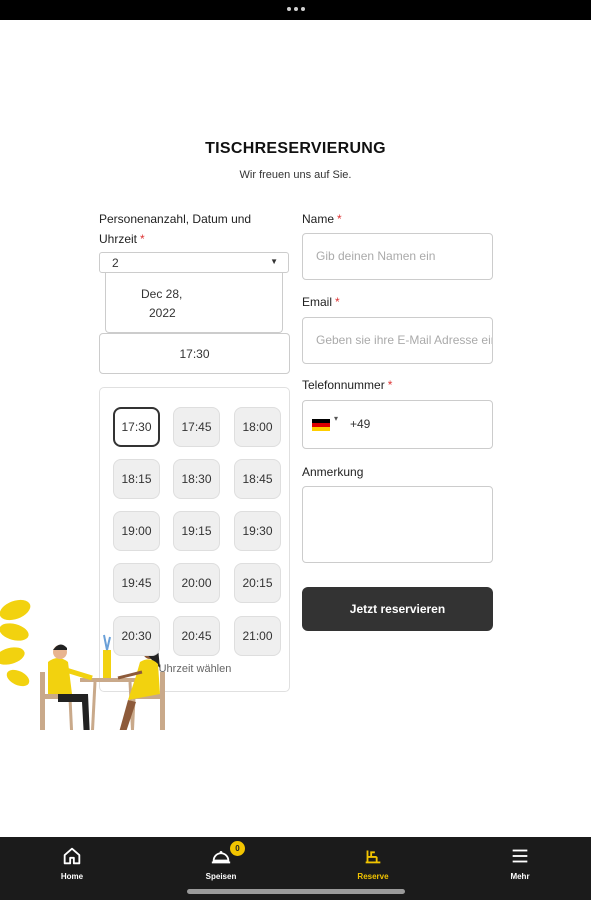 Image resolution: width=591 pixels, height=900 pixels. I want to click on time-slot-button: 18:30, so click(196, 479).